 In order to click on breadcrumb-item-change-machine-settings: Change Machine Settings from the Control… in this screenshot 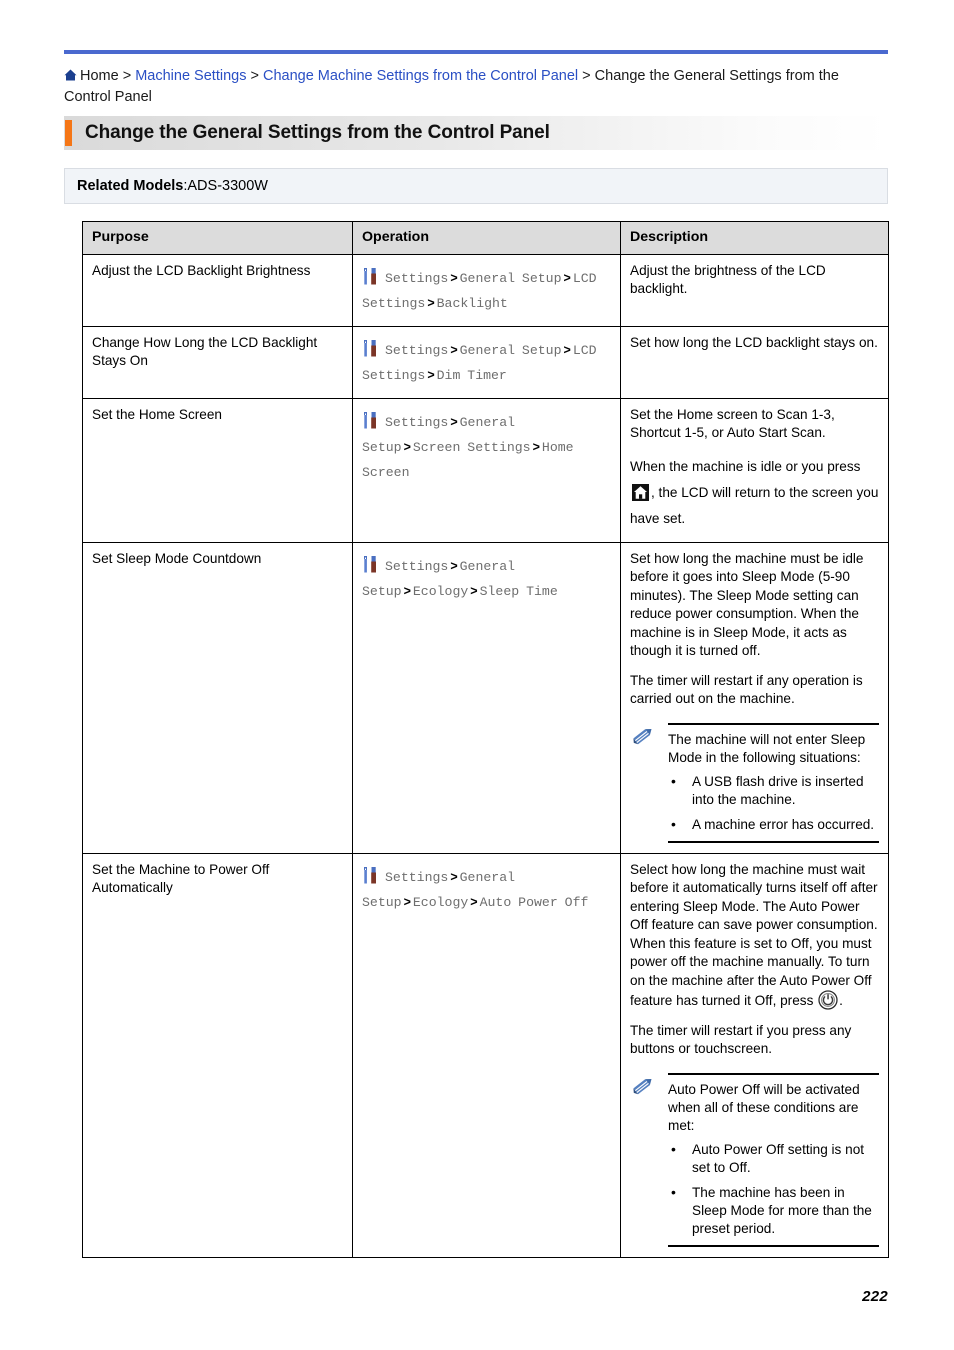, I will do `click(420, 76)`.